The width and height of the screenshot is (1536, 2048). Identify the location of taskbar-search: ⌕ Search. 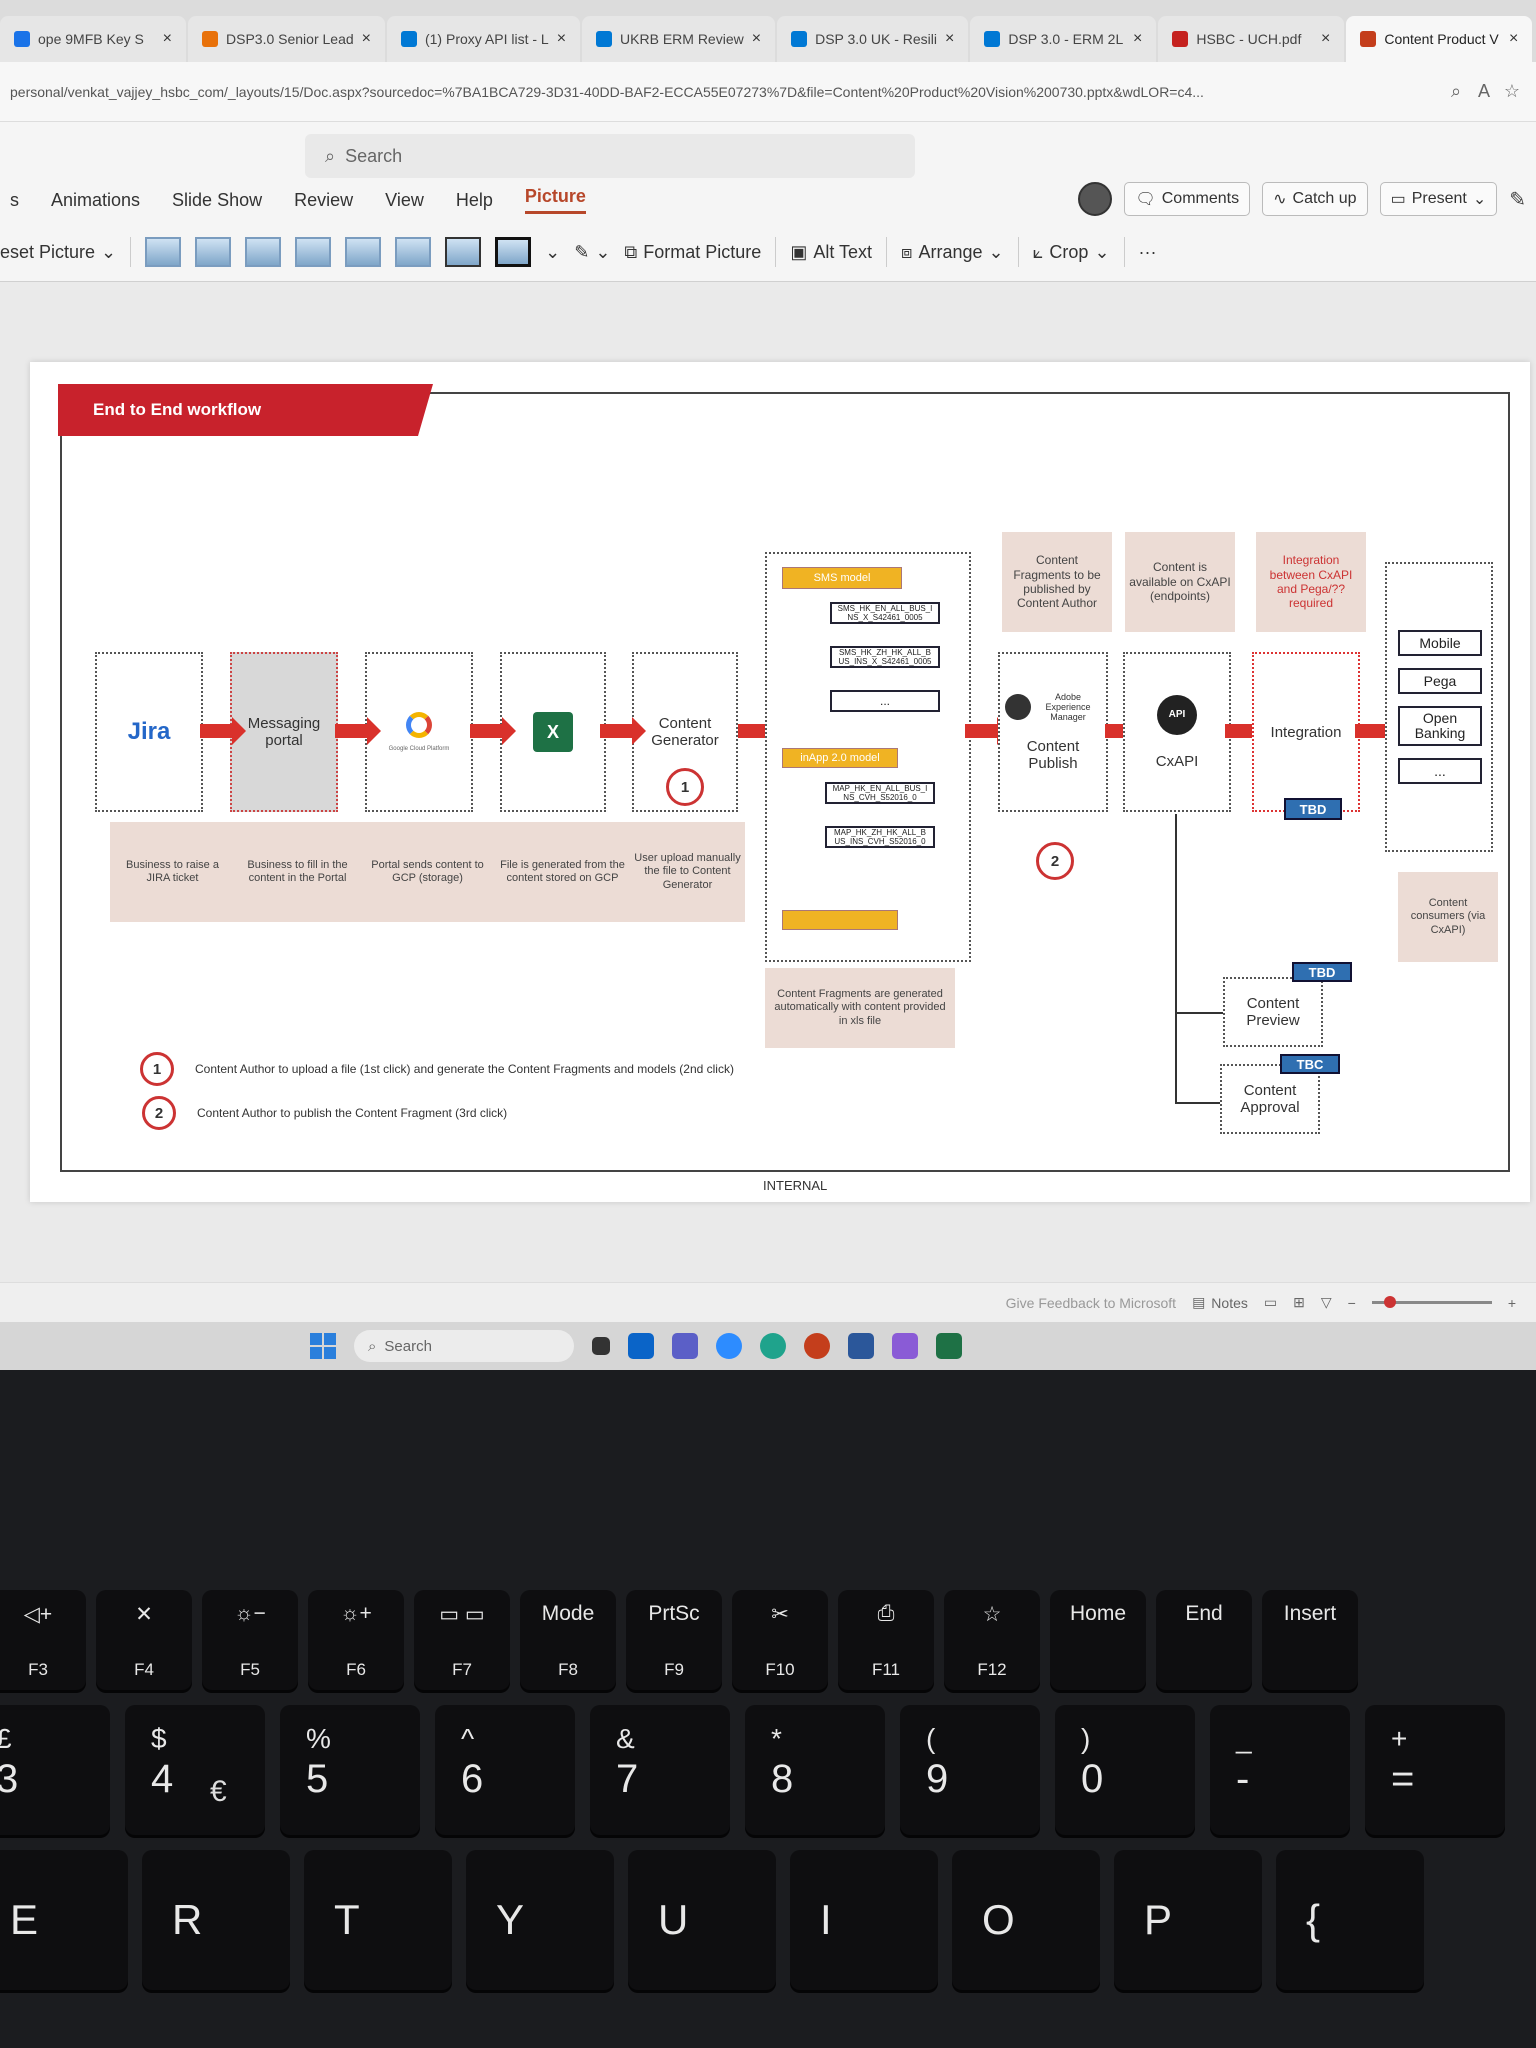
(464, 1346).